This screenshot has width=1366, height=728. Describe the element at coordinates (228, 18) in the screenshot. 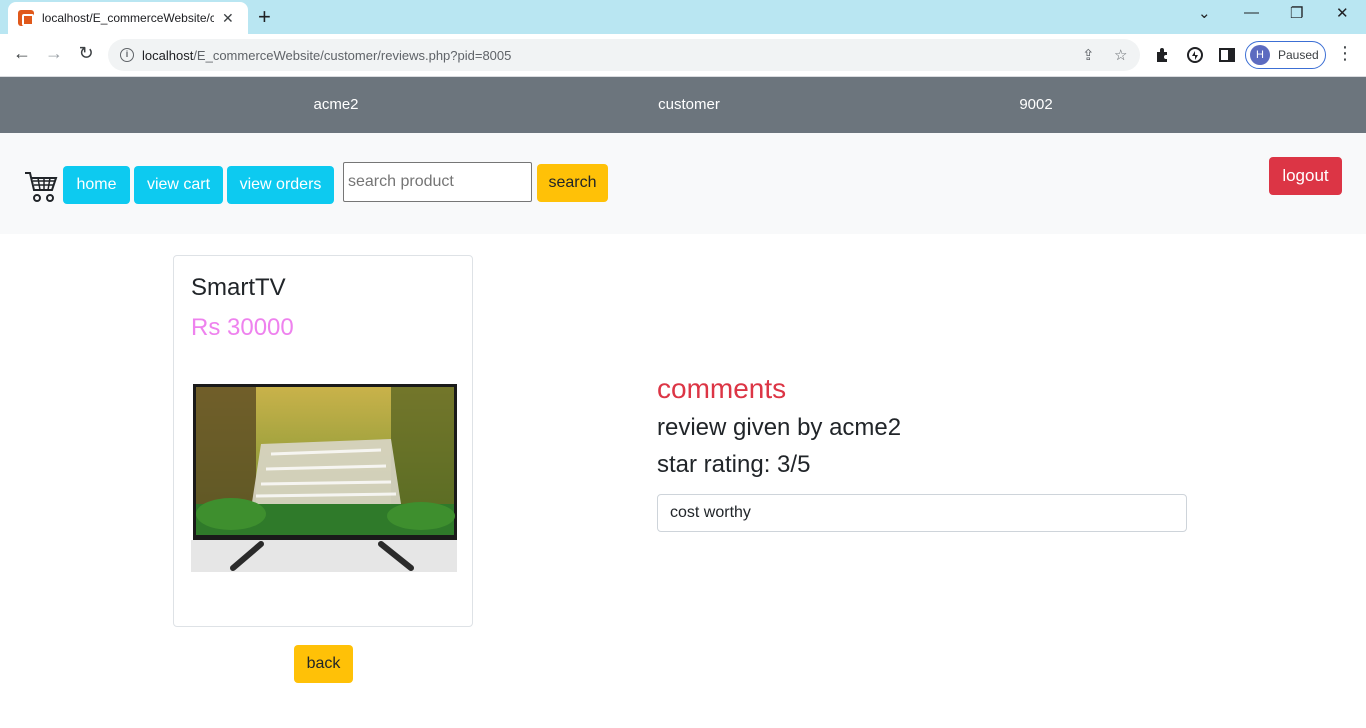

I see `tab-close-icon: ✕` at that location.